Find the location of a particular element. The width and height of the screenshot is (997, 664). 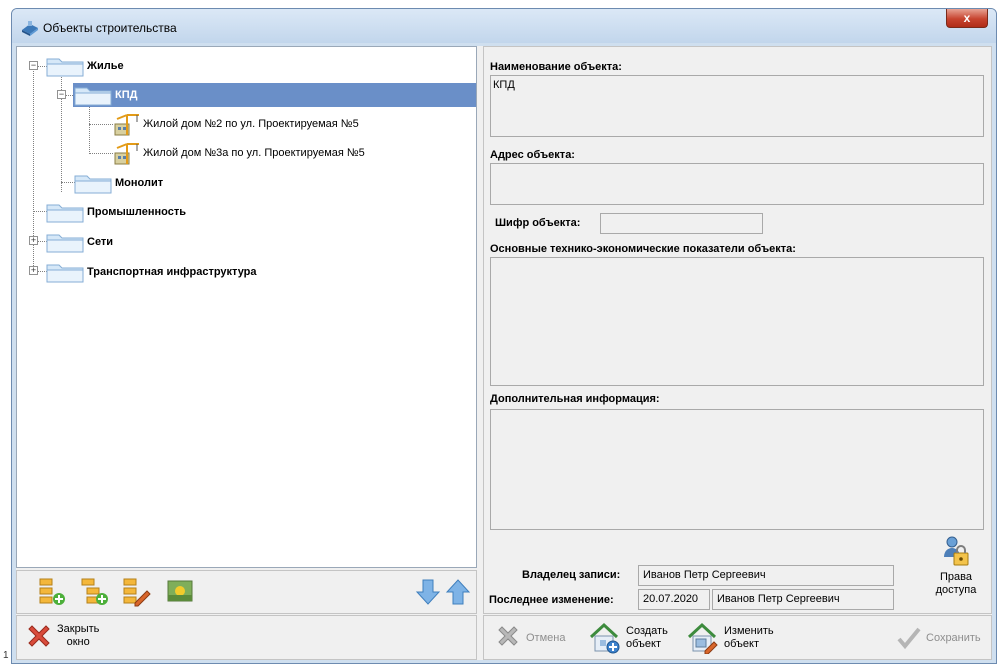

tree-node-zhile: Жилье is located at coordinates (84, 66).